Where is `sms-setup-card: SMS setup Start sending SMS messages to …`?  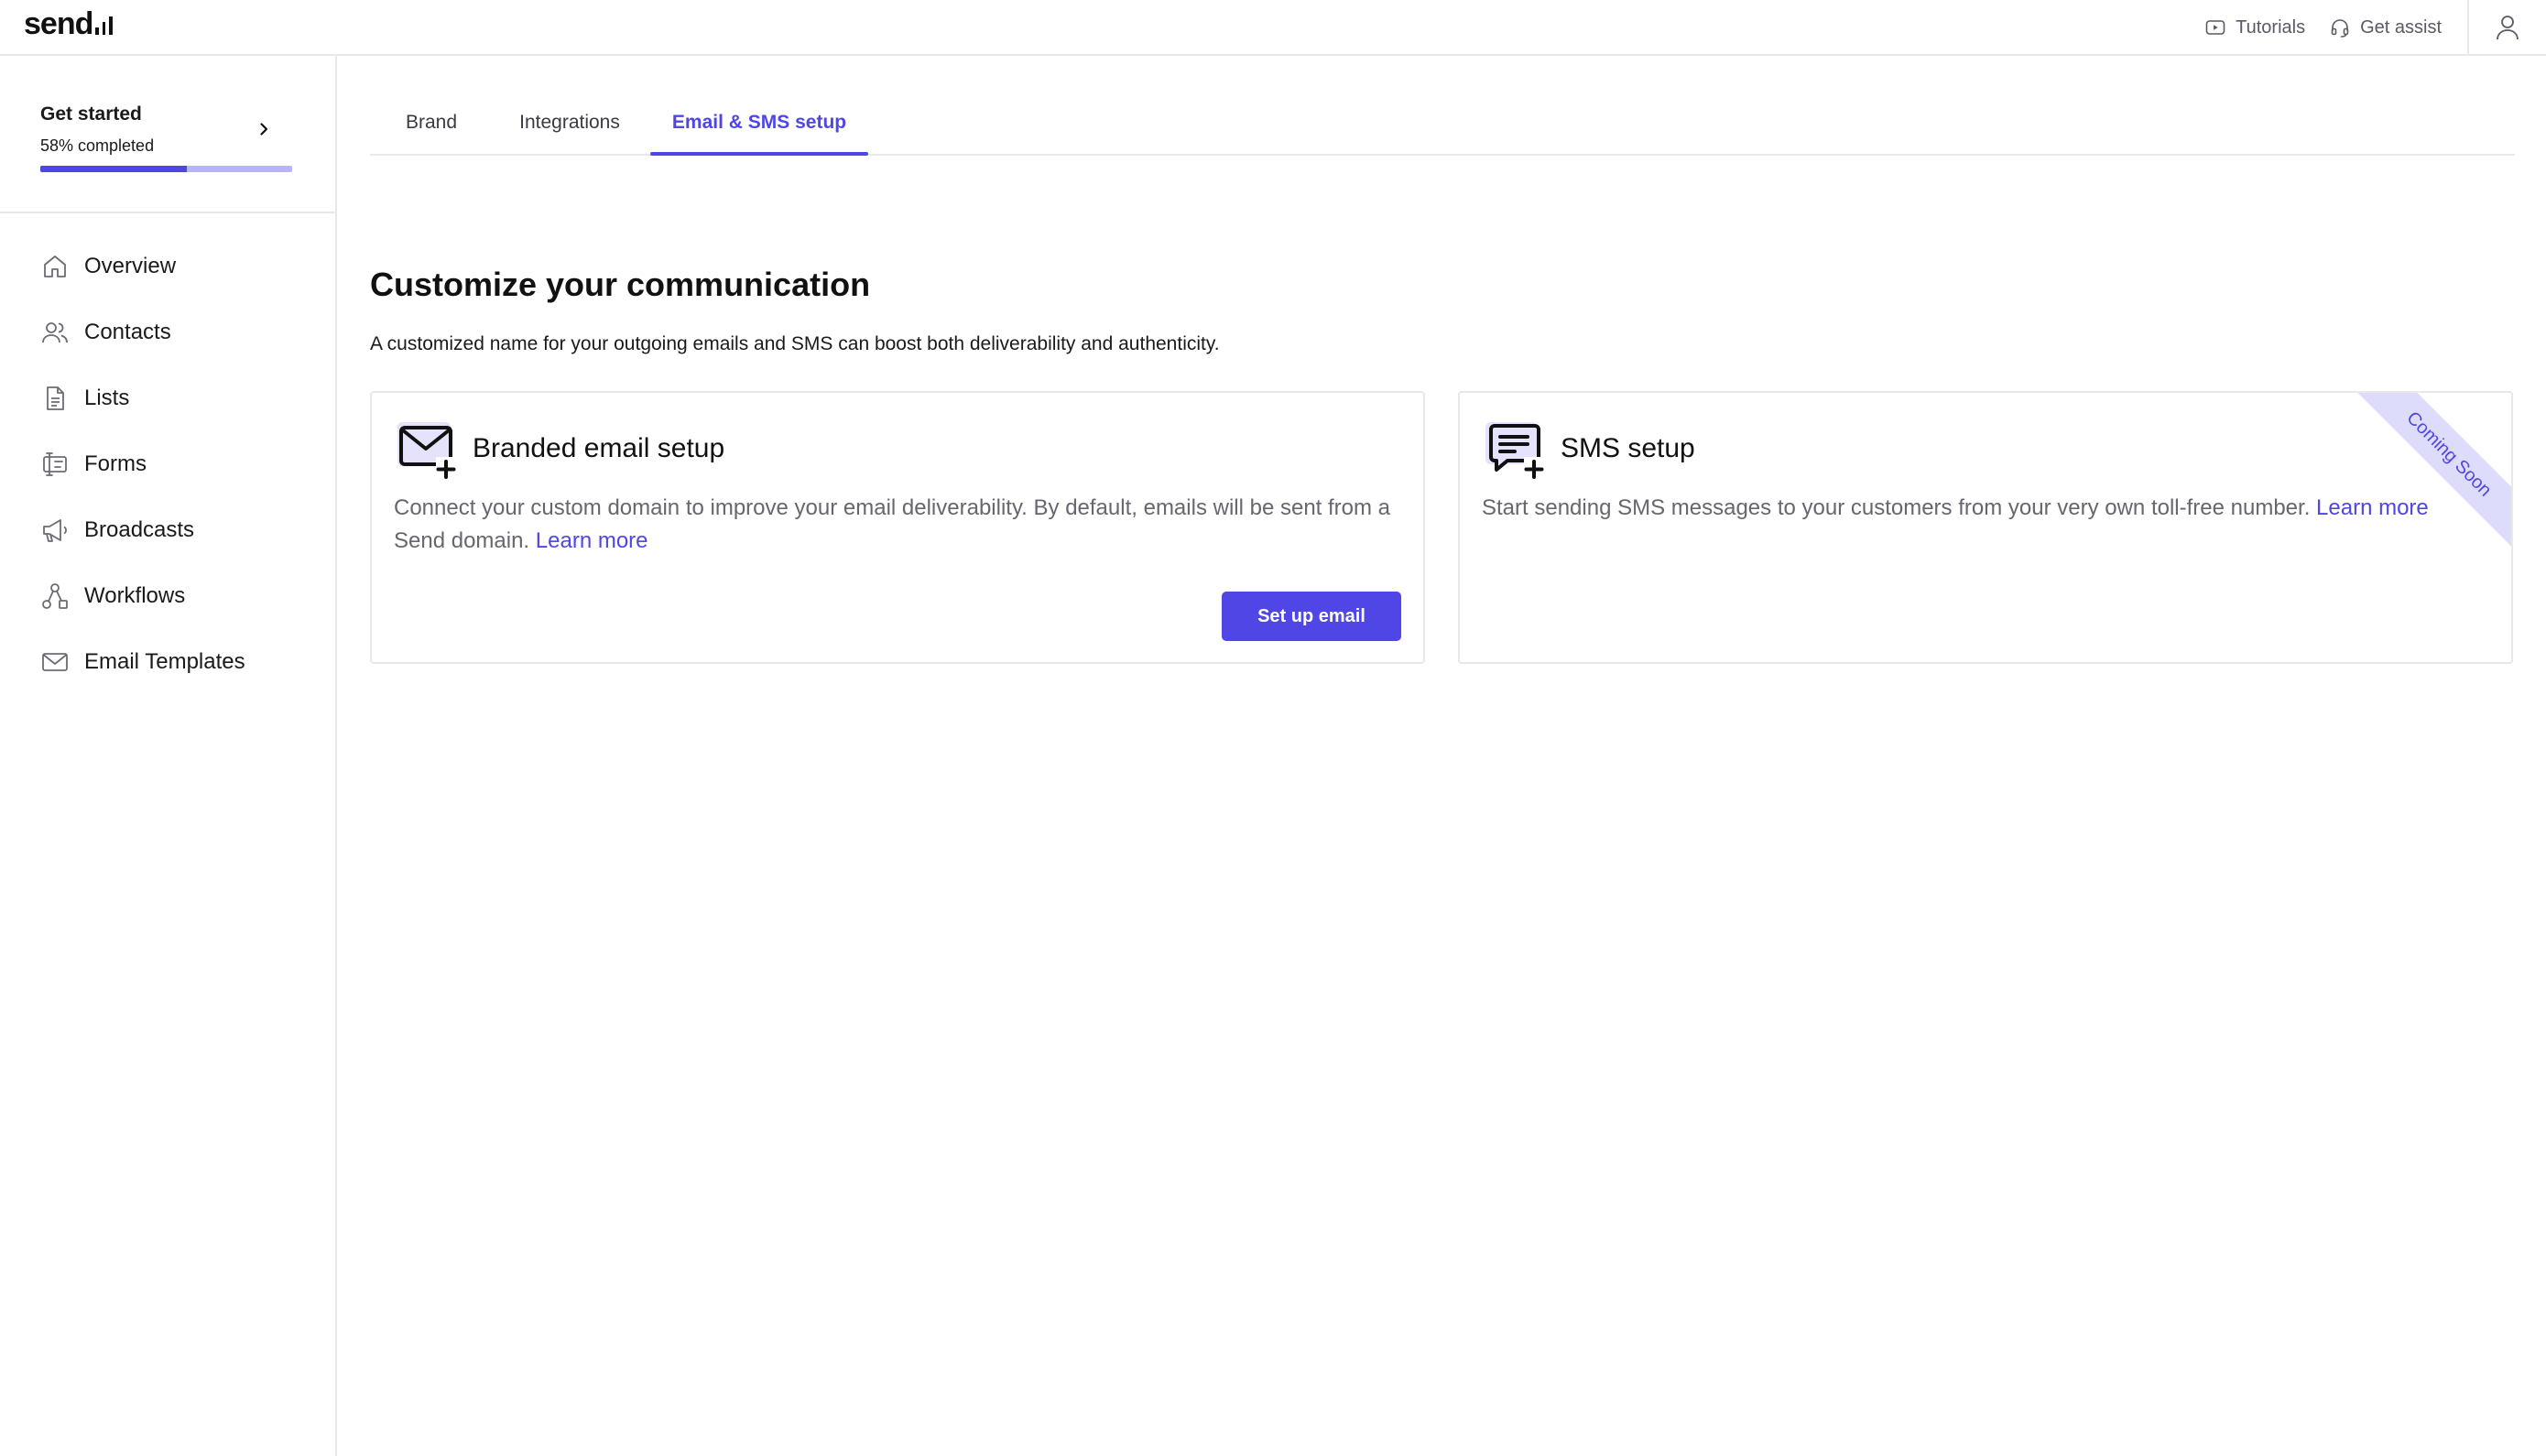 sms-setup-card: SMS setup Start sending SMS messages to … is located at coordinates (1985, 527).